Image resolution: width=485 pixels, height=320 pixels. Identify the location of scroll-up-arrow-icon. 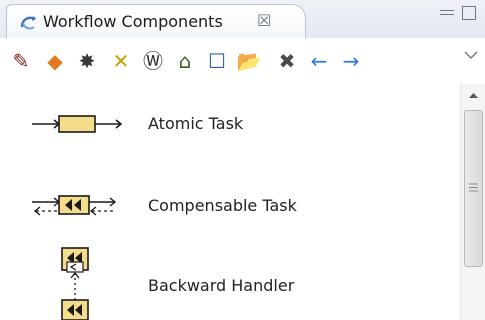
(473, 96).